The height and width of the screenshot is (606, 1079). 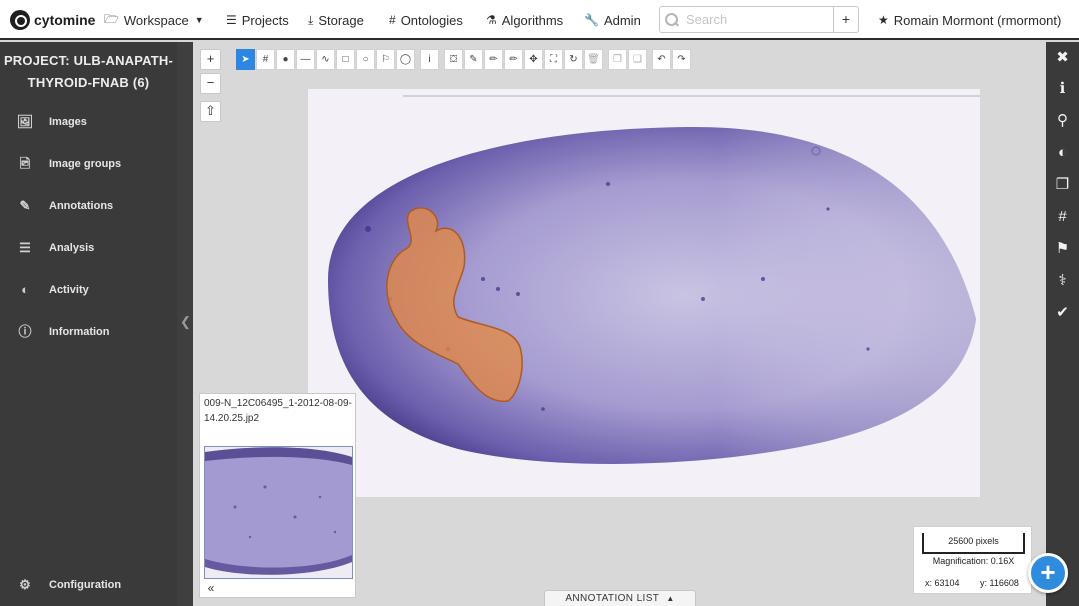 I want to click on zoom-panel-button: ⚲, so click(x=1062, y=121).